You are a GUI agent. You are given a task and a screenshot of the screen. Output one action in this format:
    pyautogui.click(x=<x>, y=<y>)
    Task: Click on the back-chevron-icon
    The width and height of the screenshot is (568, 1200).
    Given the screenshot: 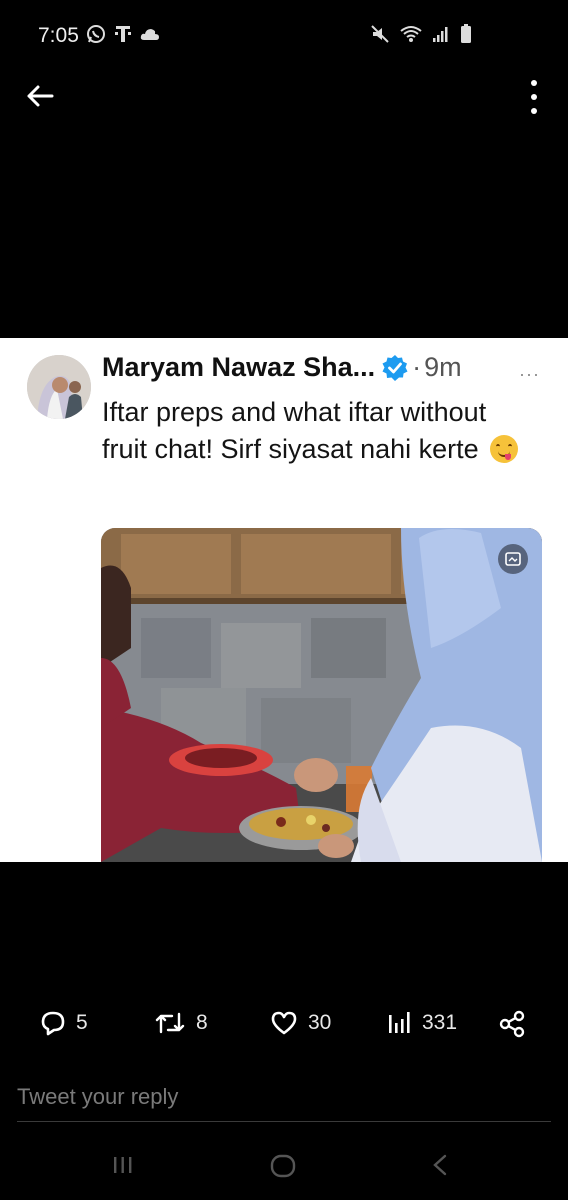 What is the action you would take?
    pyautogui.click(x=440, y=1165)
    